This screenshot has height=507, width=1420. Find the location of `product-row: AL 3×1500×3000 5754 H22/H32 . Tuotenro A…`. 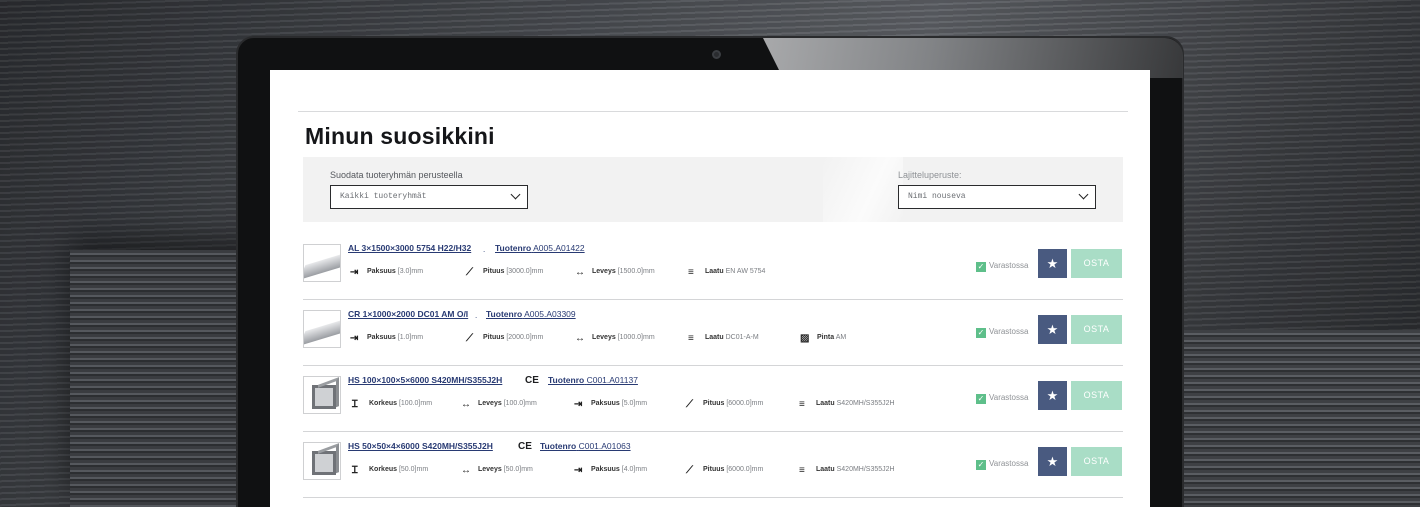

product-row: AL 3×1500×3000 5754 H22/H32 . Tuotenro A… is located at coordinates (713, 267).